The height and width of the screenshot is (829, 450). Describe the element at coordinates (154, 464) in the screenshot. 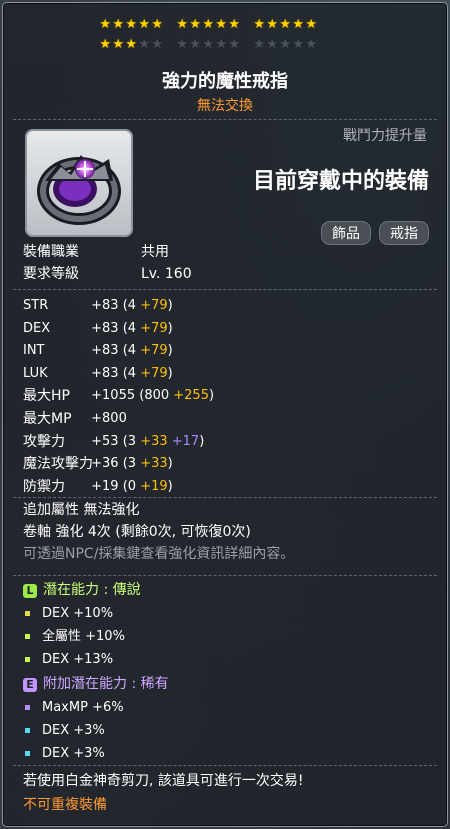

I see `stat-bonus: +33` at that location.